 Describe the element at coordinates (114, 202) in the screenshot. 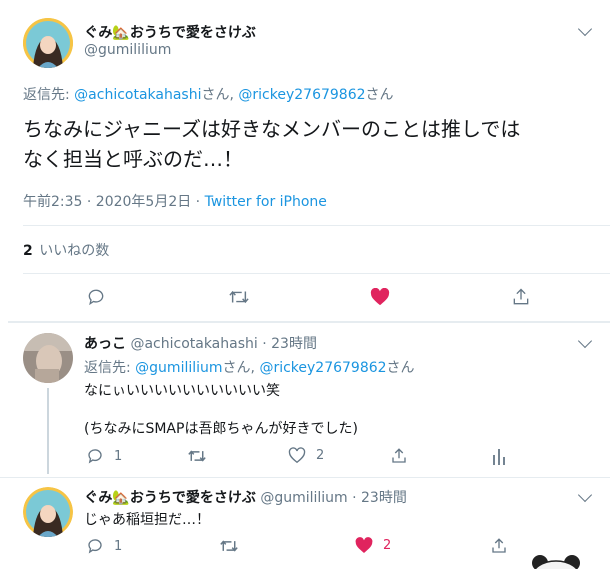

I see `timestamp: 午前2:35 · 2020年5月2日 ·` at that location.